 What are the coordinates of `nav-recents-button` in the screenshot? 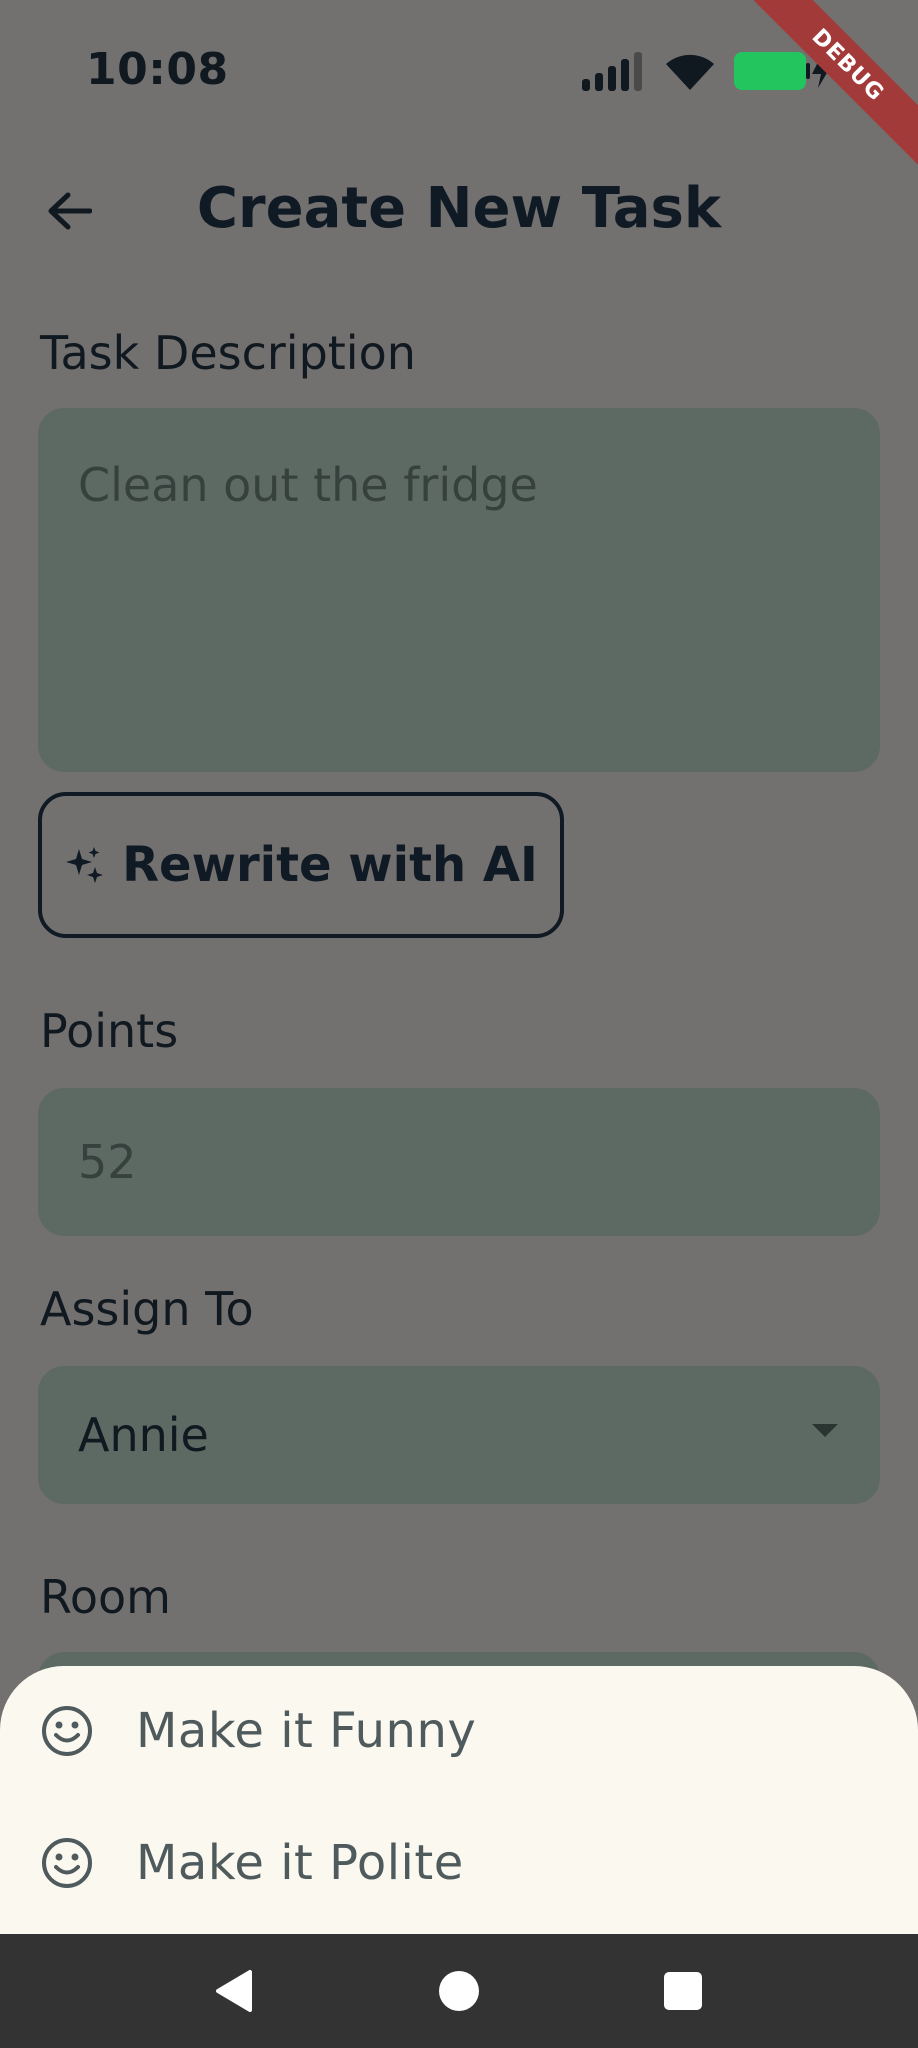 It's located at (683, 1991).